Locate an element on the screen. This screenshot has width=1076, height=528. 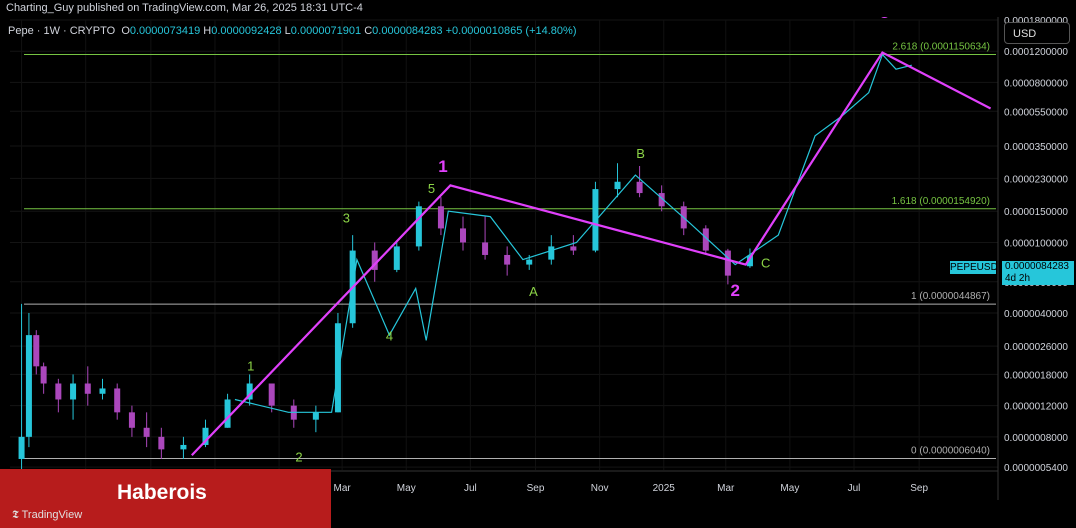
change-value: +0.0000010865 (+14.80%) is located at coordinates (511, 31).